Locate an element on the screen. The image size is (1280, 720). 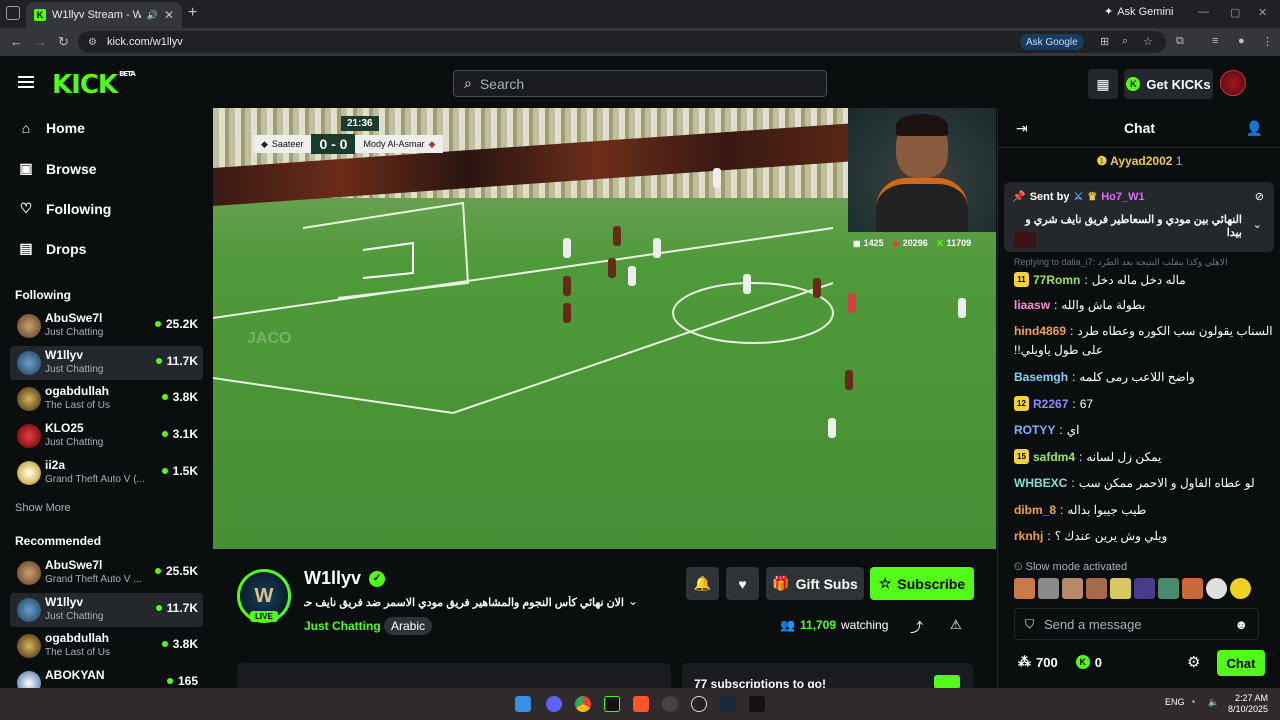
recommended-channel: AbuSwe7l Grand Theft Auto V ... 25.5K is located at coordinates (106, 573).